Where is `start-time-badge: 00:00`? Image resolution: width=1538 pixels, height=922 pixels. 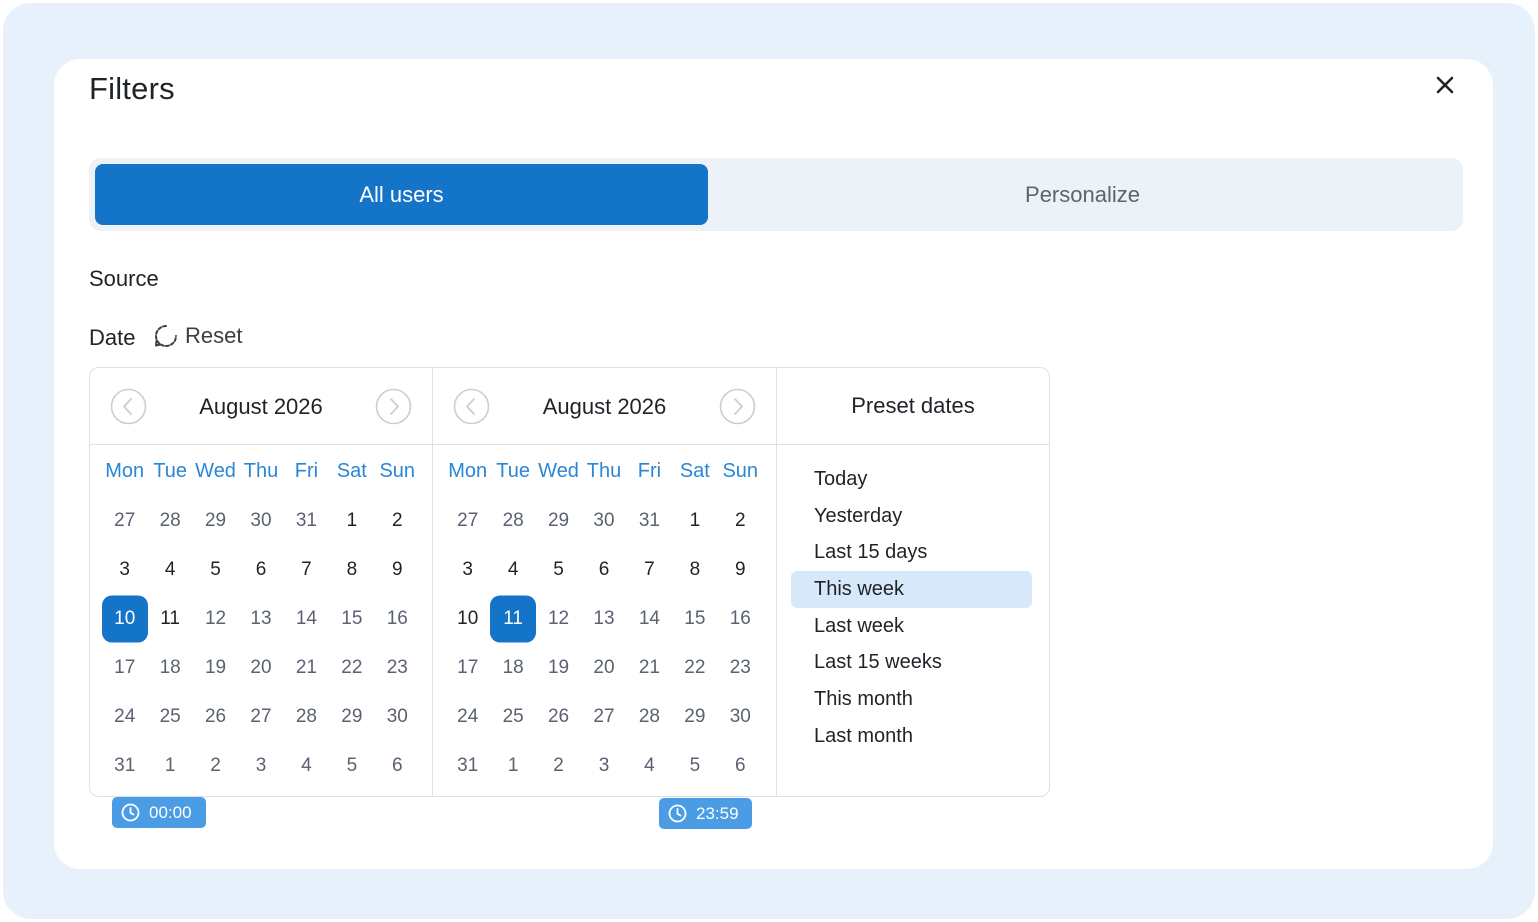 start-time-badge: 00:00 is located at coordinates (159, 812).